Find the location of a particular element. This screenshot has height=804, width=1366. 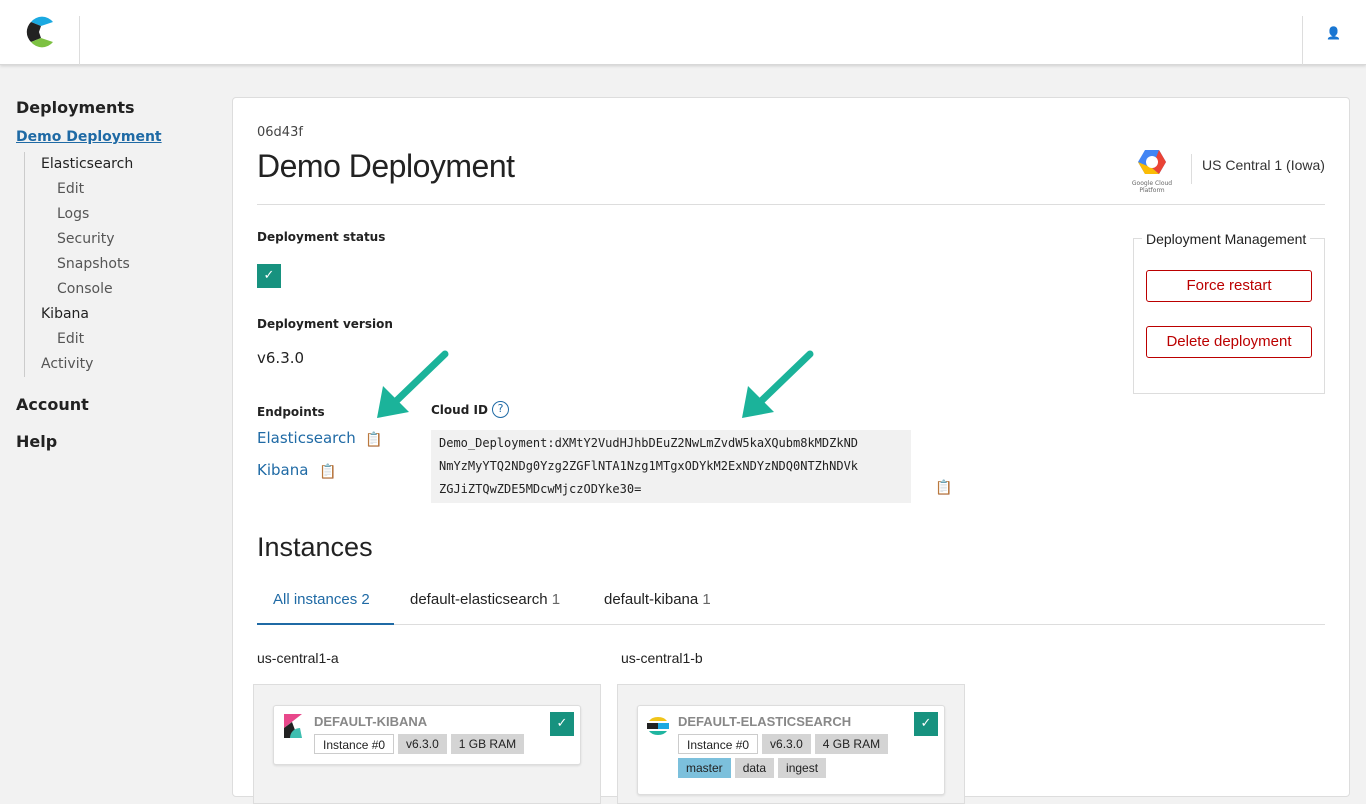

top-bar: 👤 is located at coordinates (683, 32).